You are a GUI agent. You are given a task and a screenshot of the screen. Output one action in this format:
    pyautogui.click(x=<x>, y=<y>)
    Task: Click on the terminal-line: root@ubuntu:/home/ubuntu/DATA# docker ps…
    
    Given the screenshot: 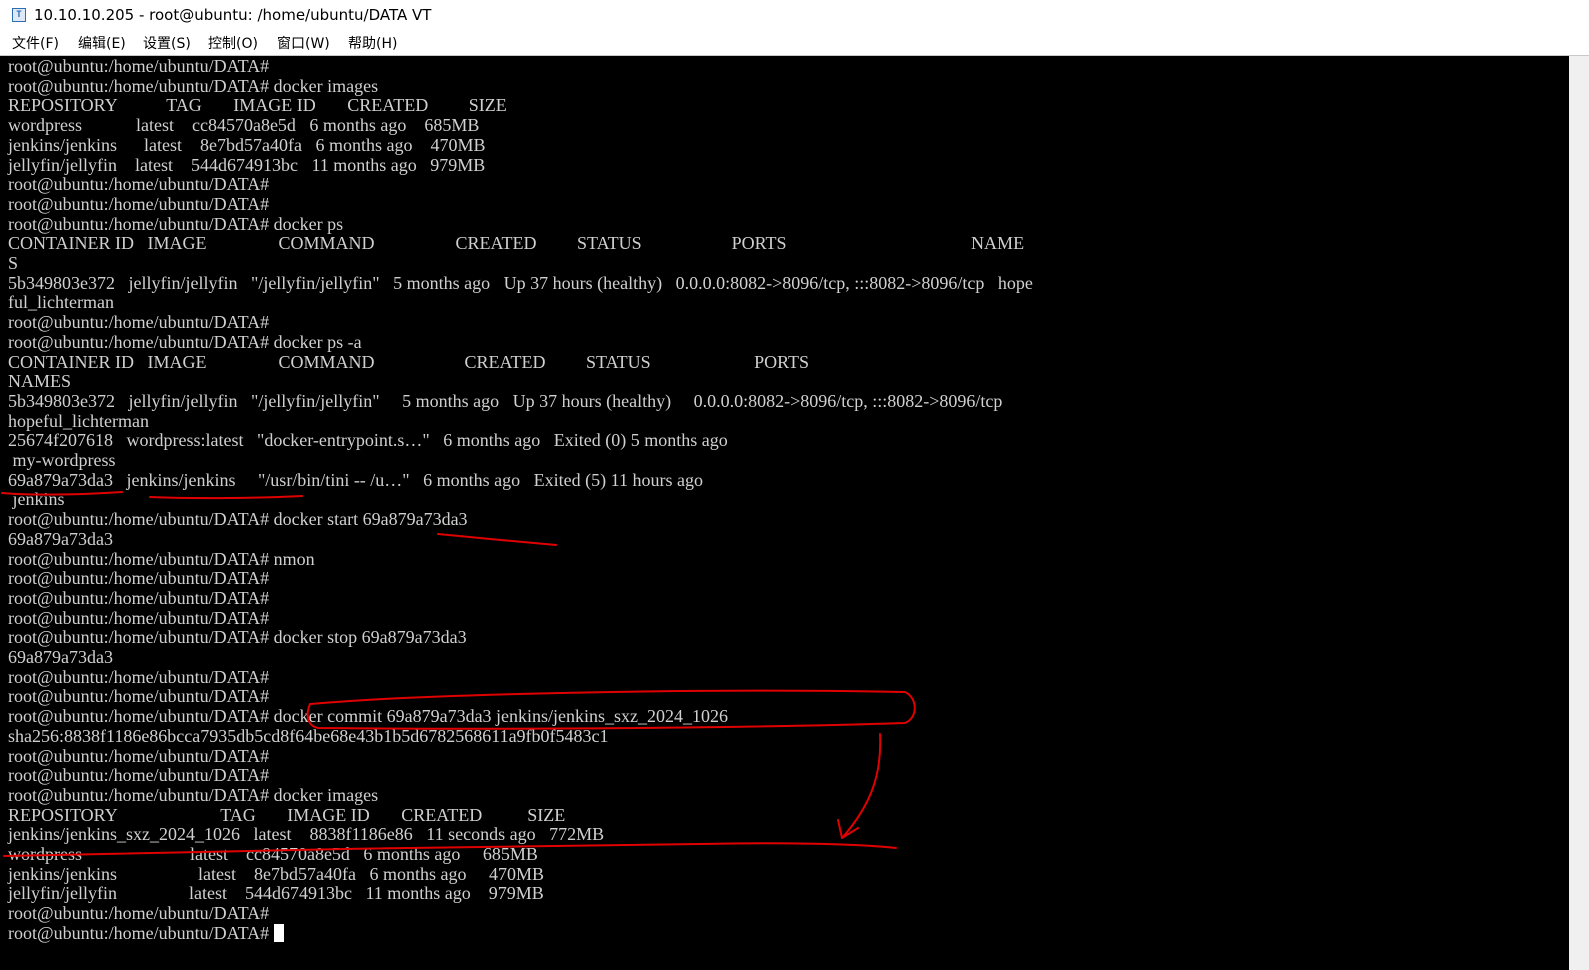 What is the action you would take?
    pyautogui.click(x=185, y=341)
    